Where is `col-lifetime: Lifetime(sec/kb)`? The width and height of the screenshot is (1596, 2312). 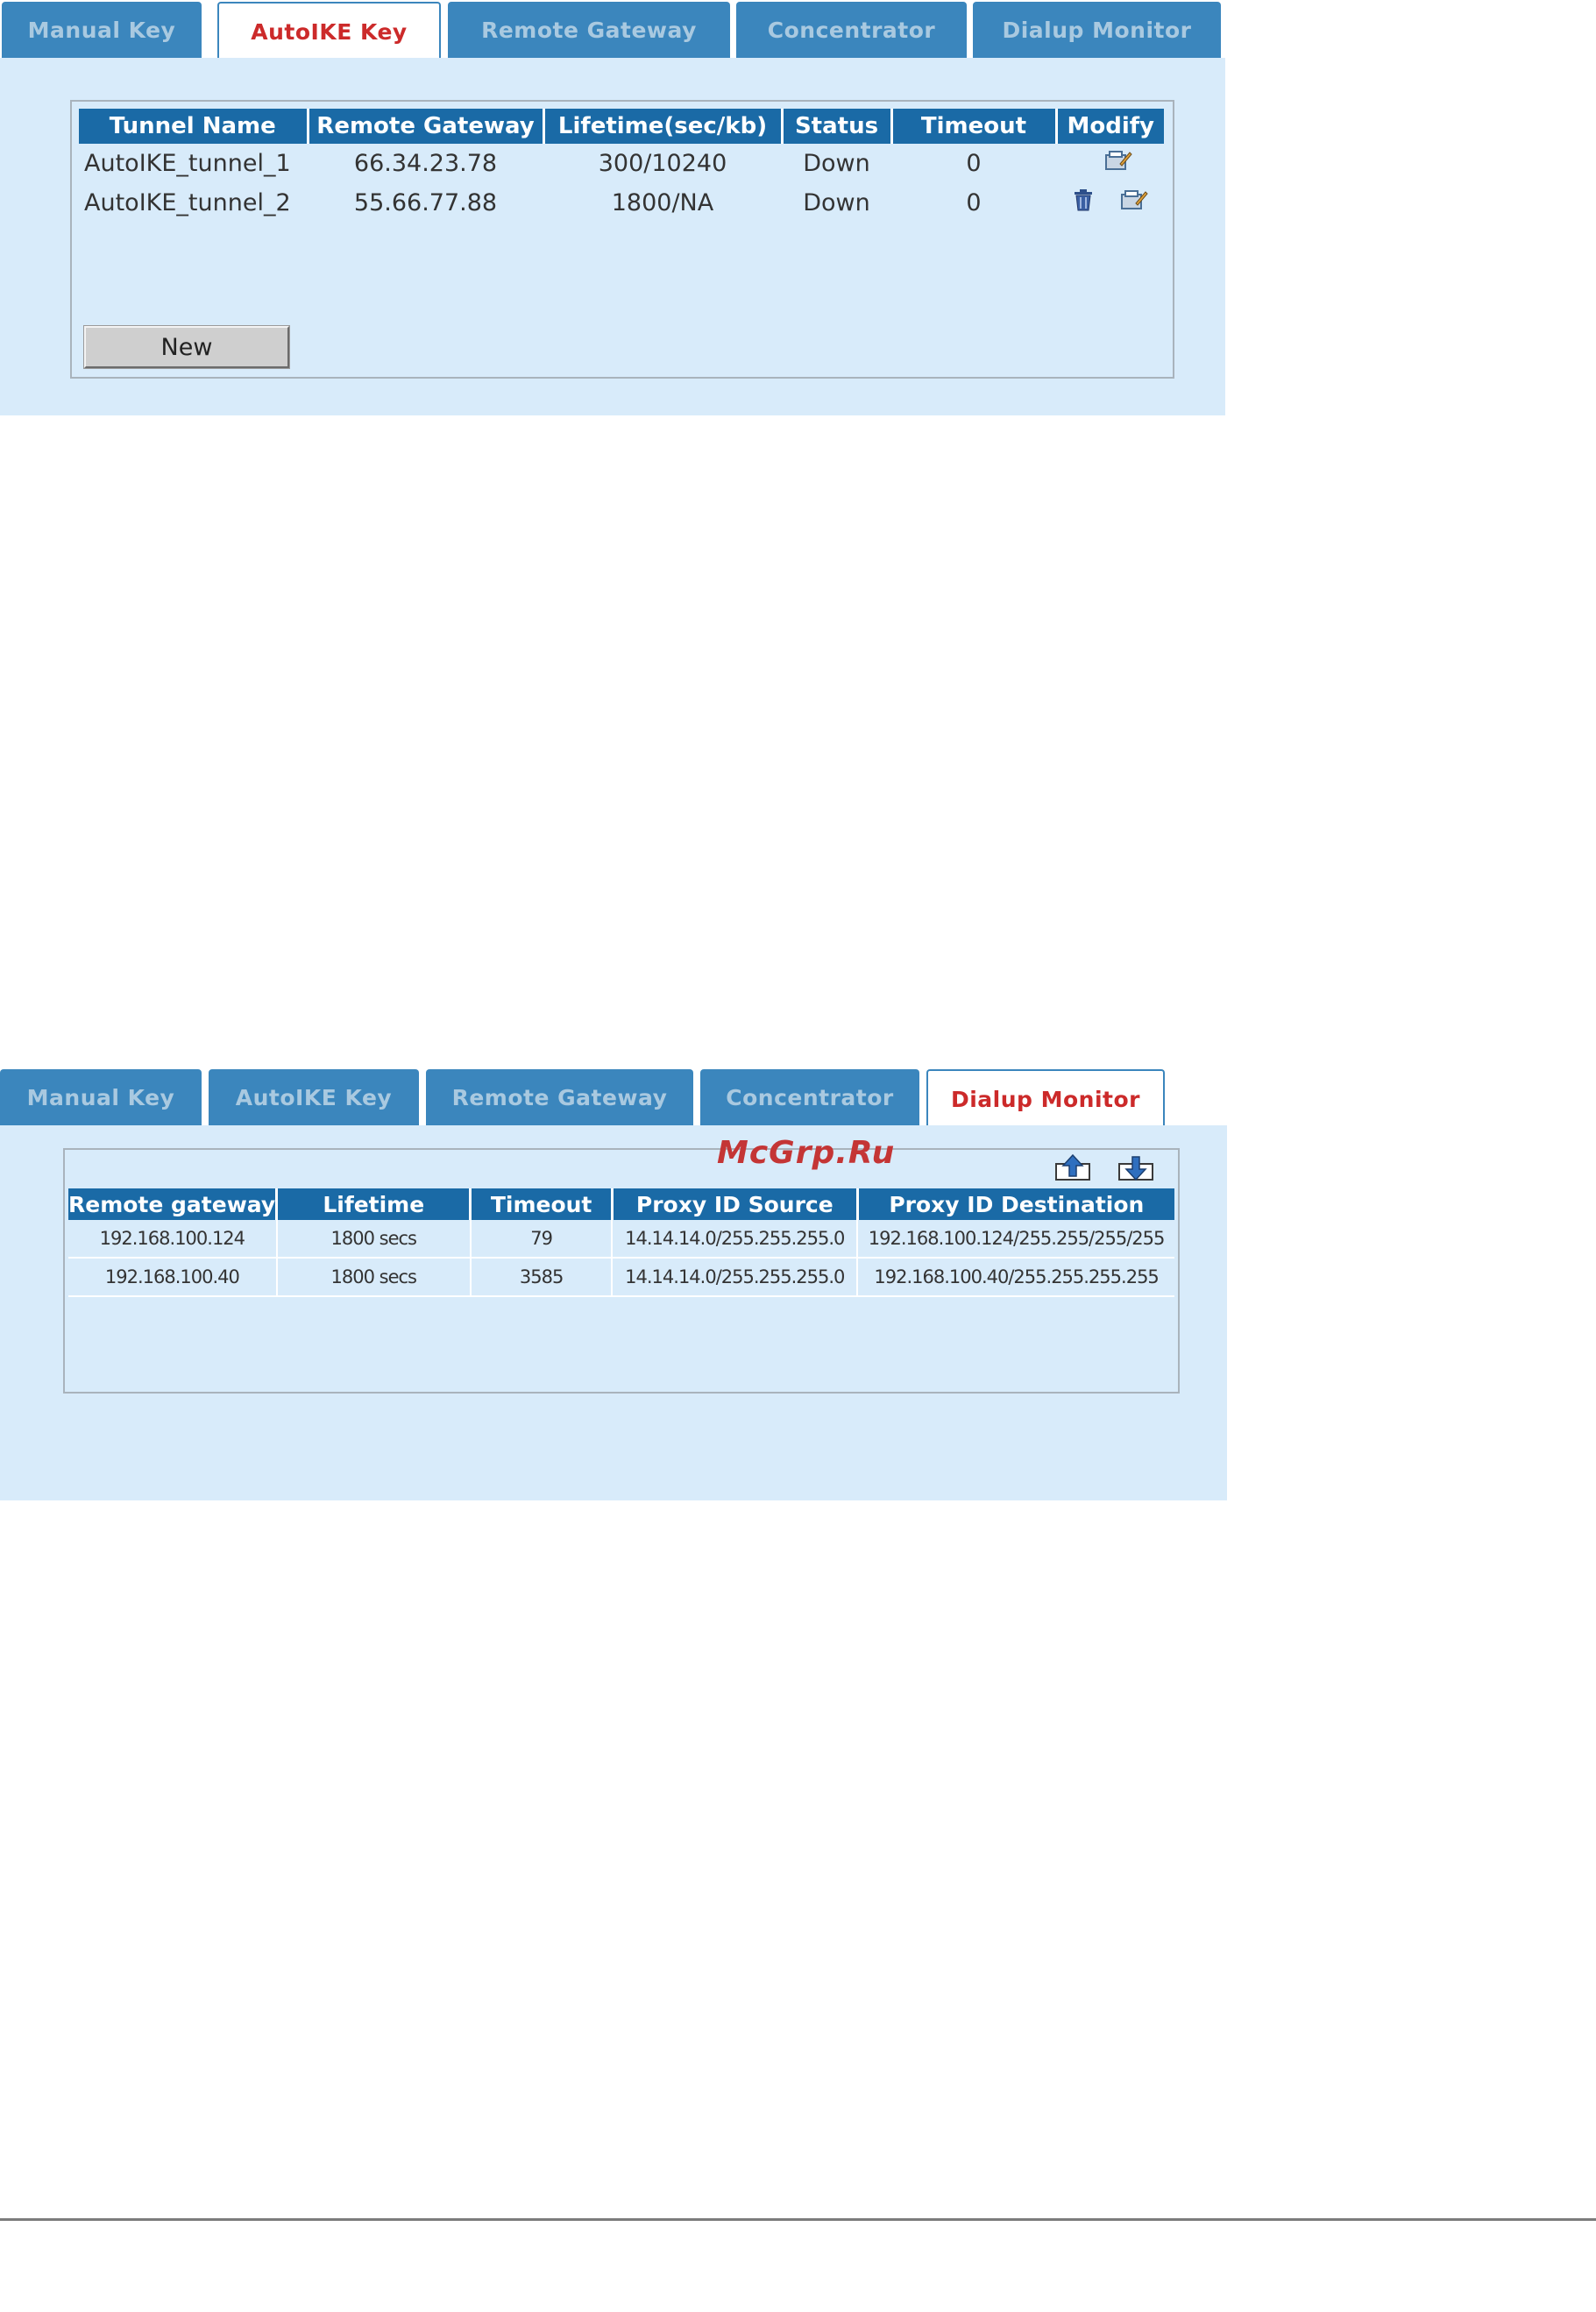 col-lifetime: Lifetime(sec/kb) is located at coordinates (663, 127).